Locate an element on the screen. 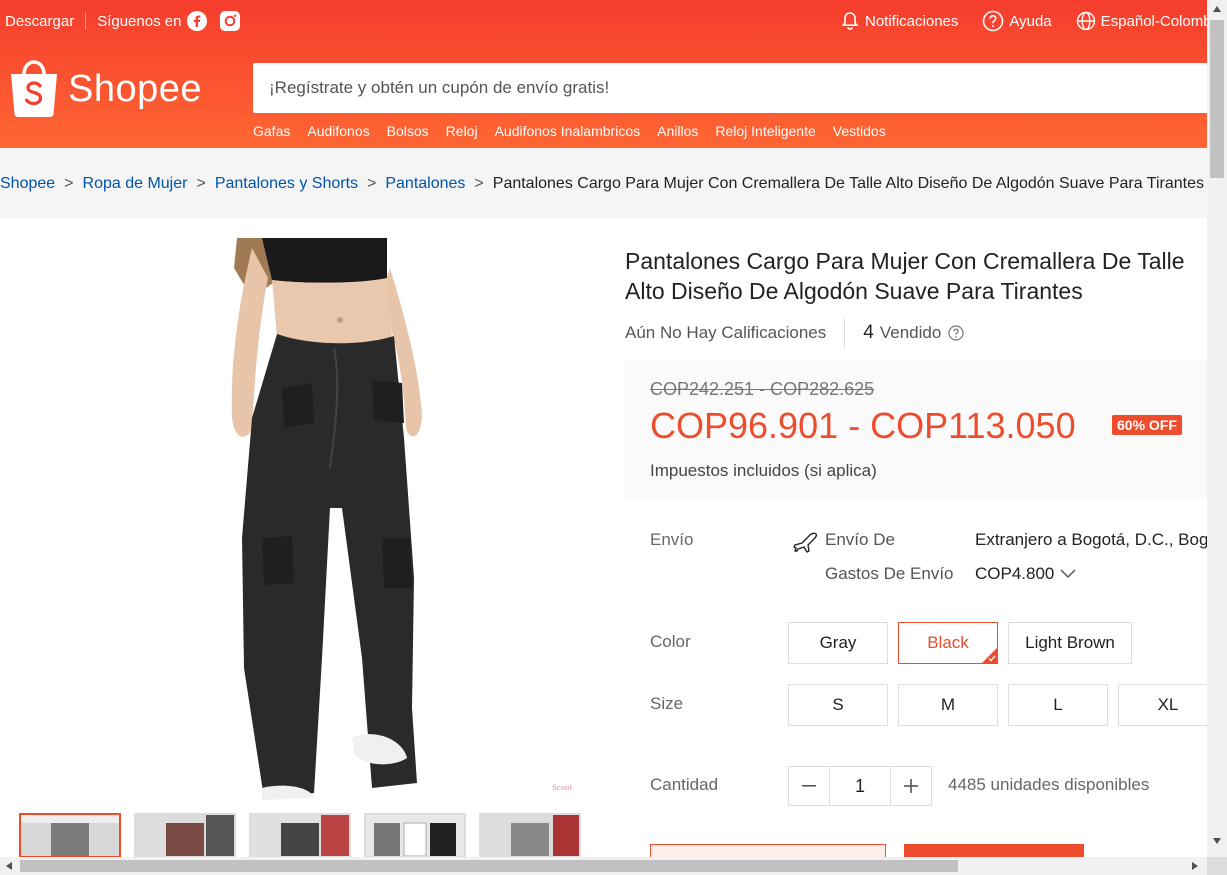 The width and height of the screenshot is (1227, 875). keyword-link: Gafas is located at coordinates (271, 131).